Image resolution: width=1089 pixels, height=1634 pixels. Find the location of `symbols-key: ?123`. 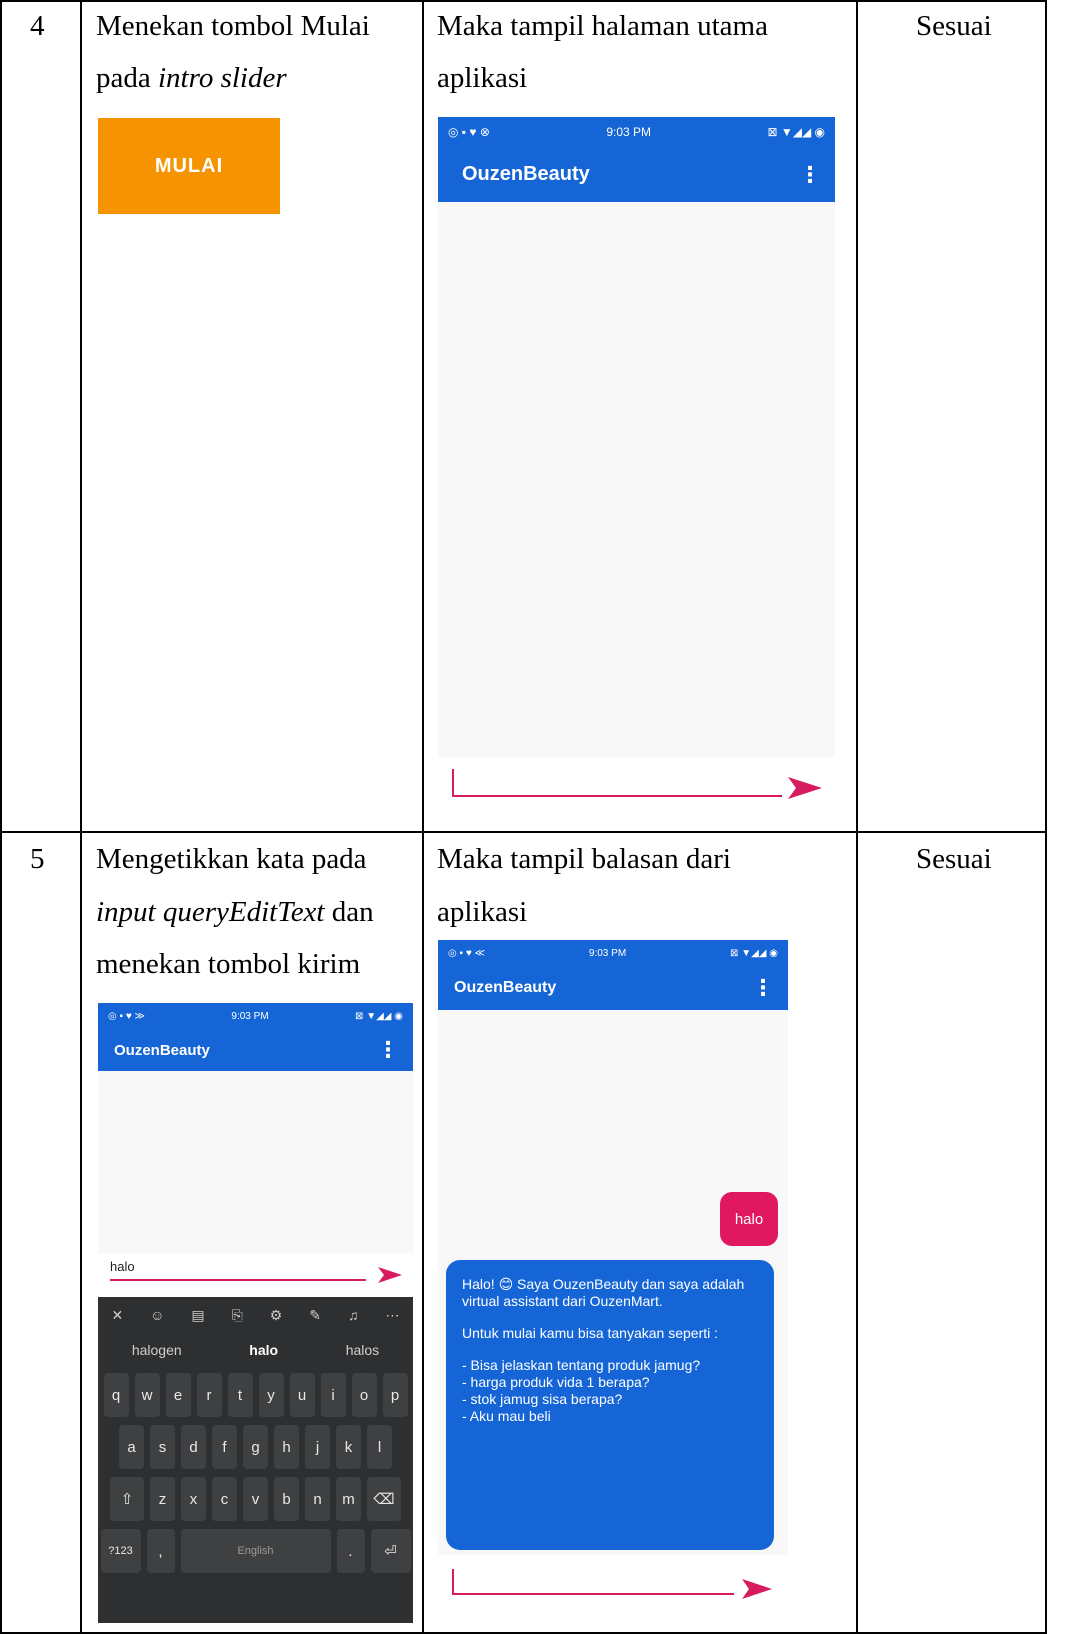

symbols-key: ?123 is located at coordinates (120, 1551).